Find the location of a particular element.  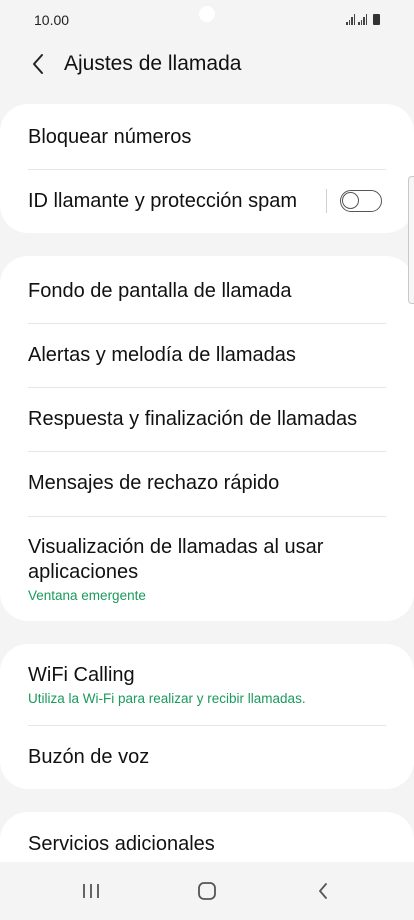

row-label: Servicios adicionales is located at coordinates (121, 844).